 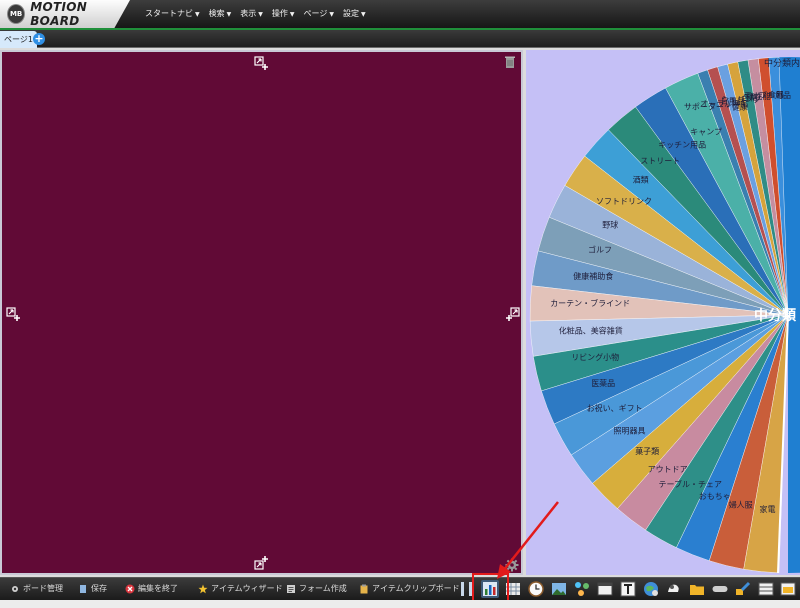 What do you see at coordinates (591, 330) in the screenshot?
I see `pie-slice-label: 化粧品、美容雑貨` at bounding box center [591, 330].